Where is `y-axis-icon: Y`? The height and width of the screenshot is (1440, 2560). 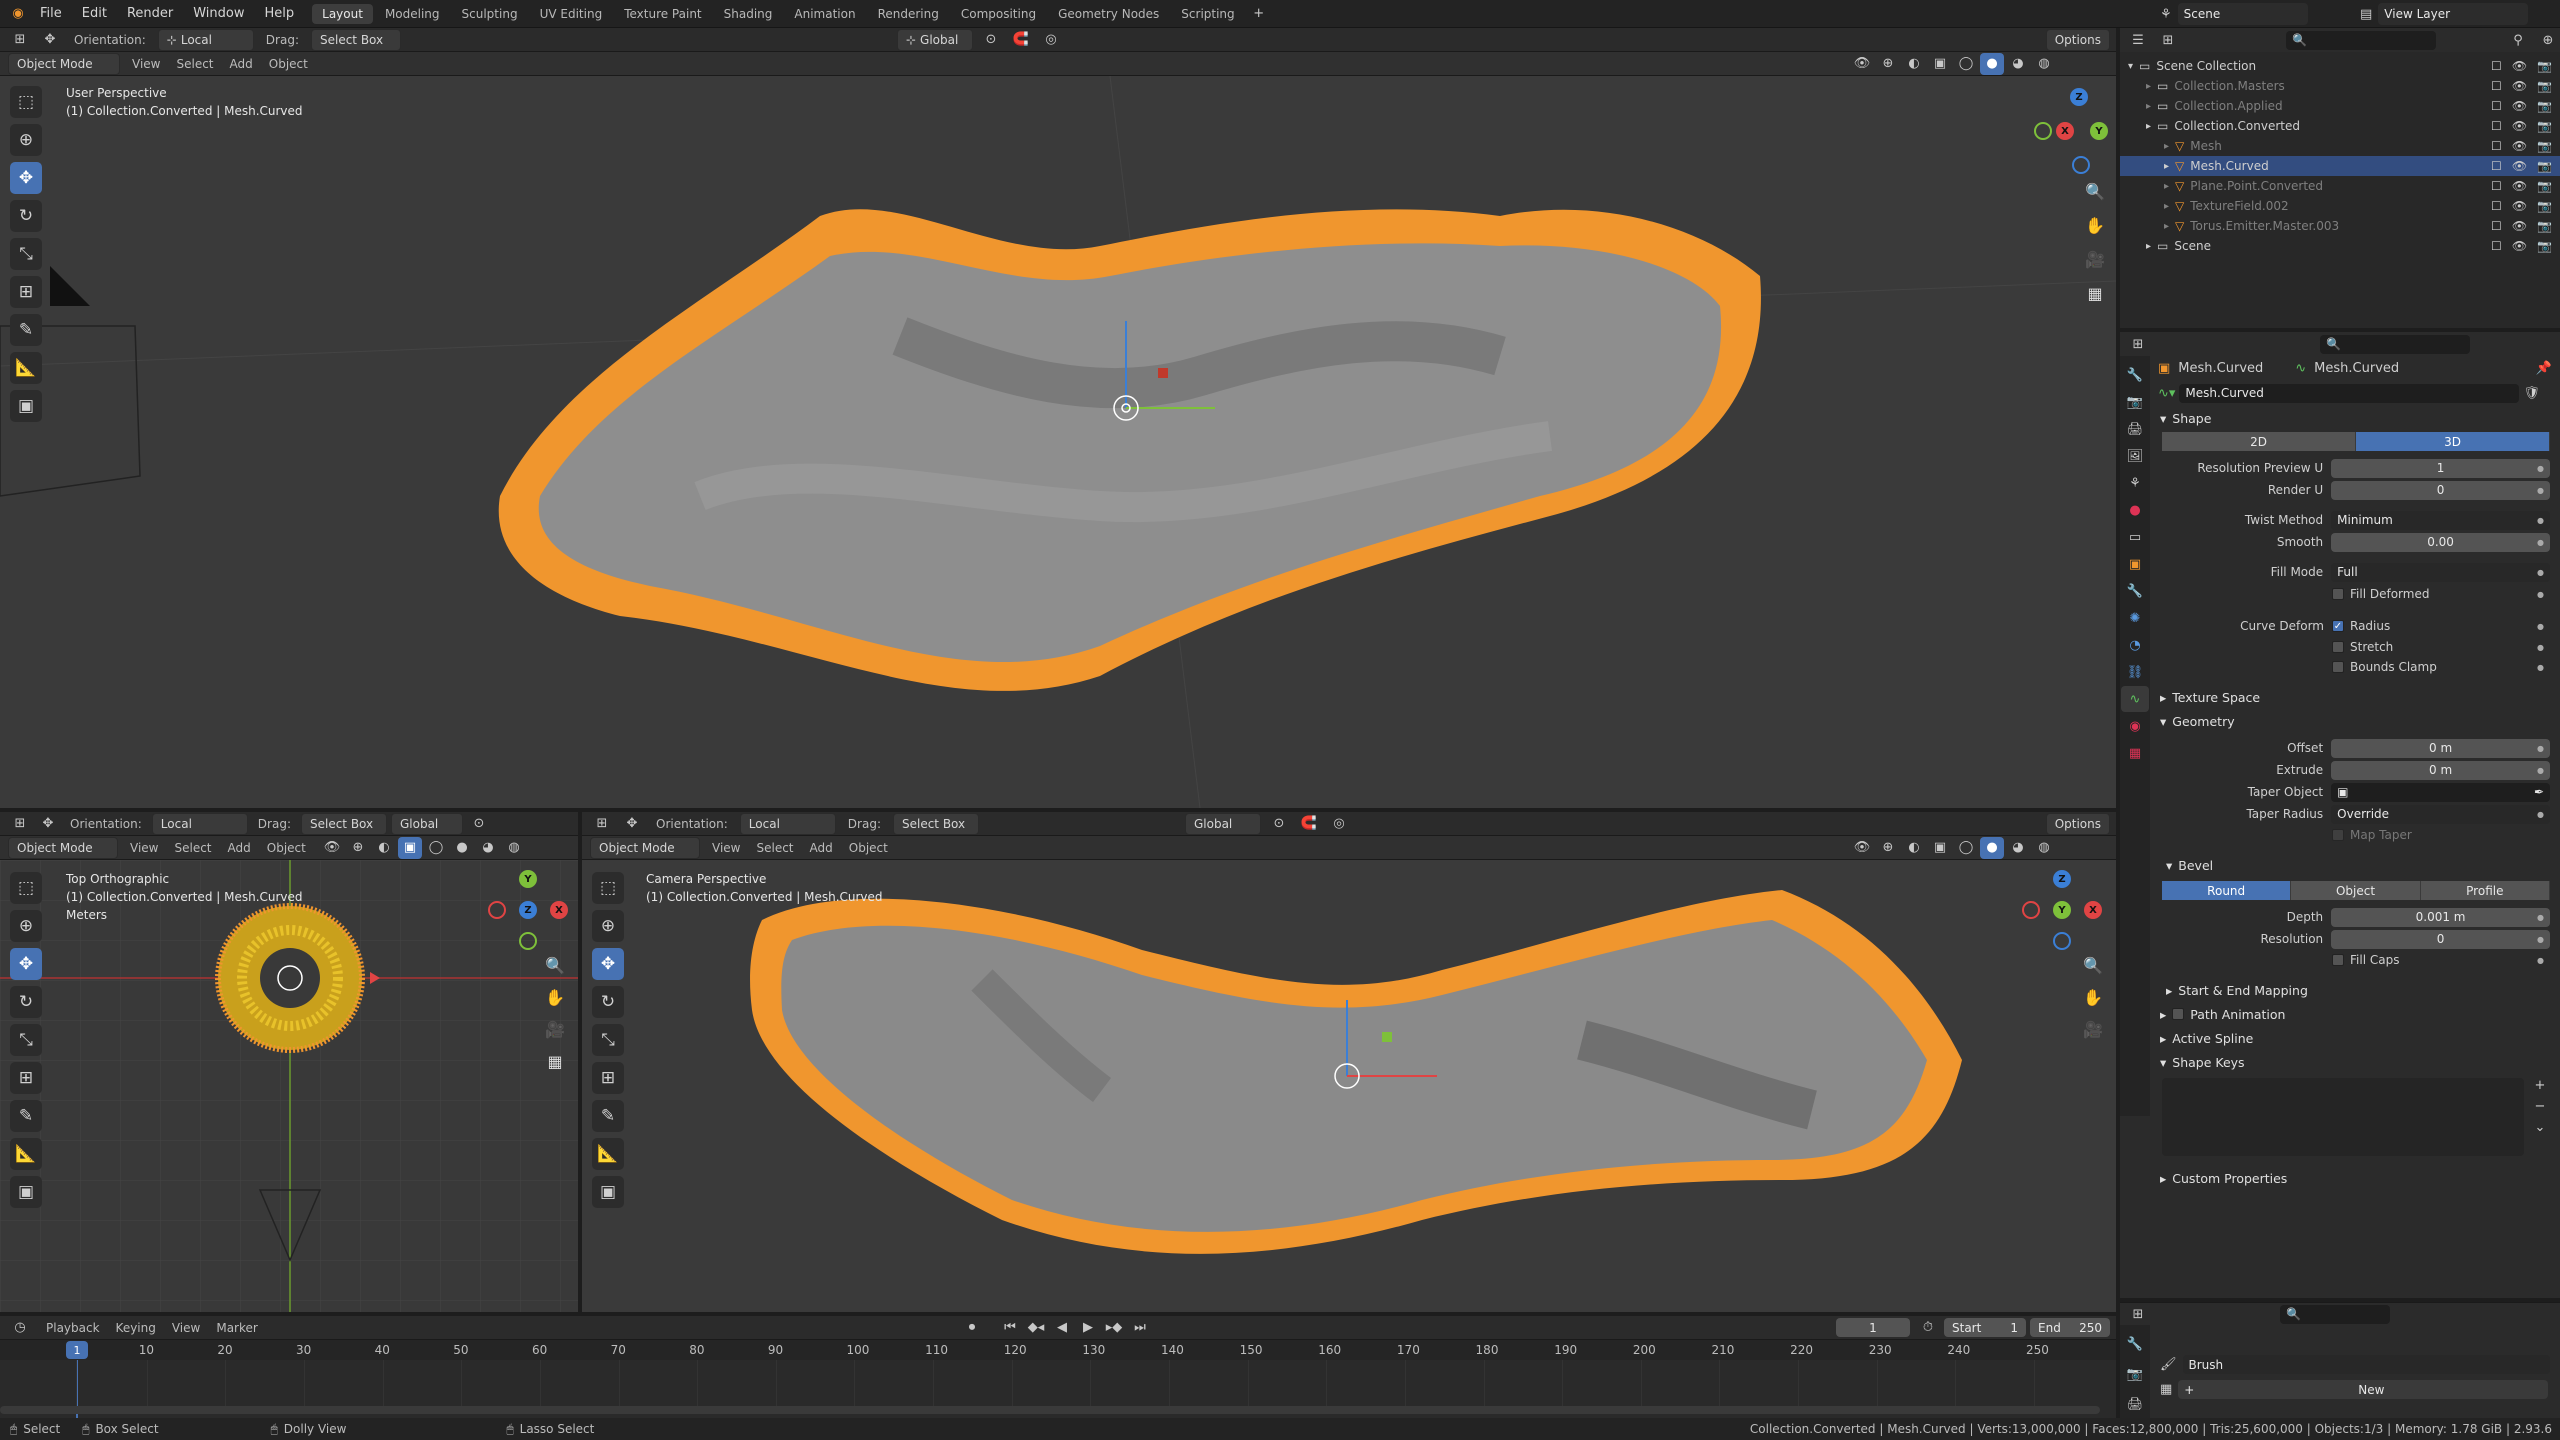
y-axis-icon: Y is located at coordinates (528, 879).